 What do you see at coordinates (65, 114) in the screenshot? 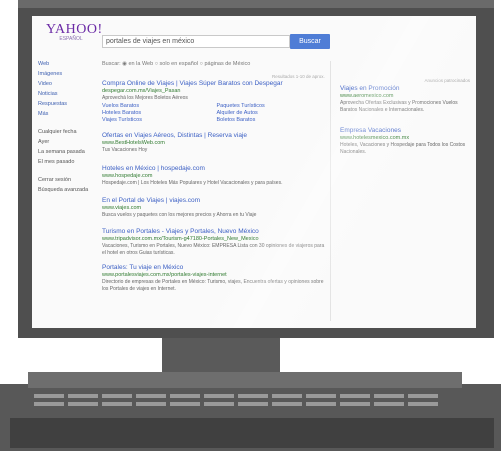
I see `sidebar-item-more: Más` at bounding box center [65, 114].